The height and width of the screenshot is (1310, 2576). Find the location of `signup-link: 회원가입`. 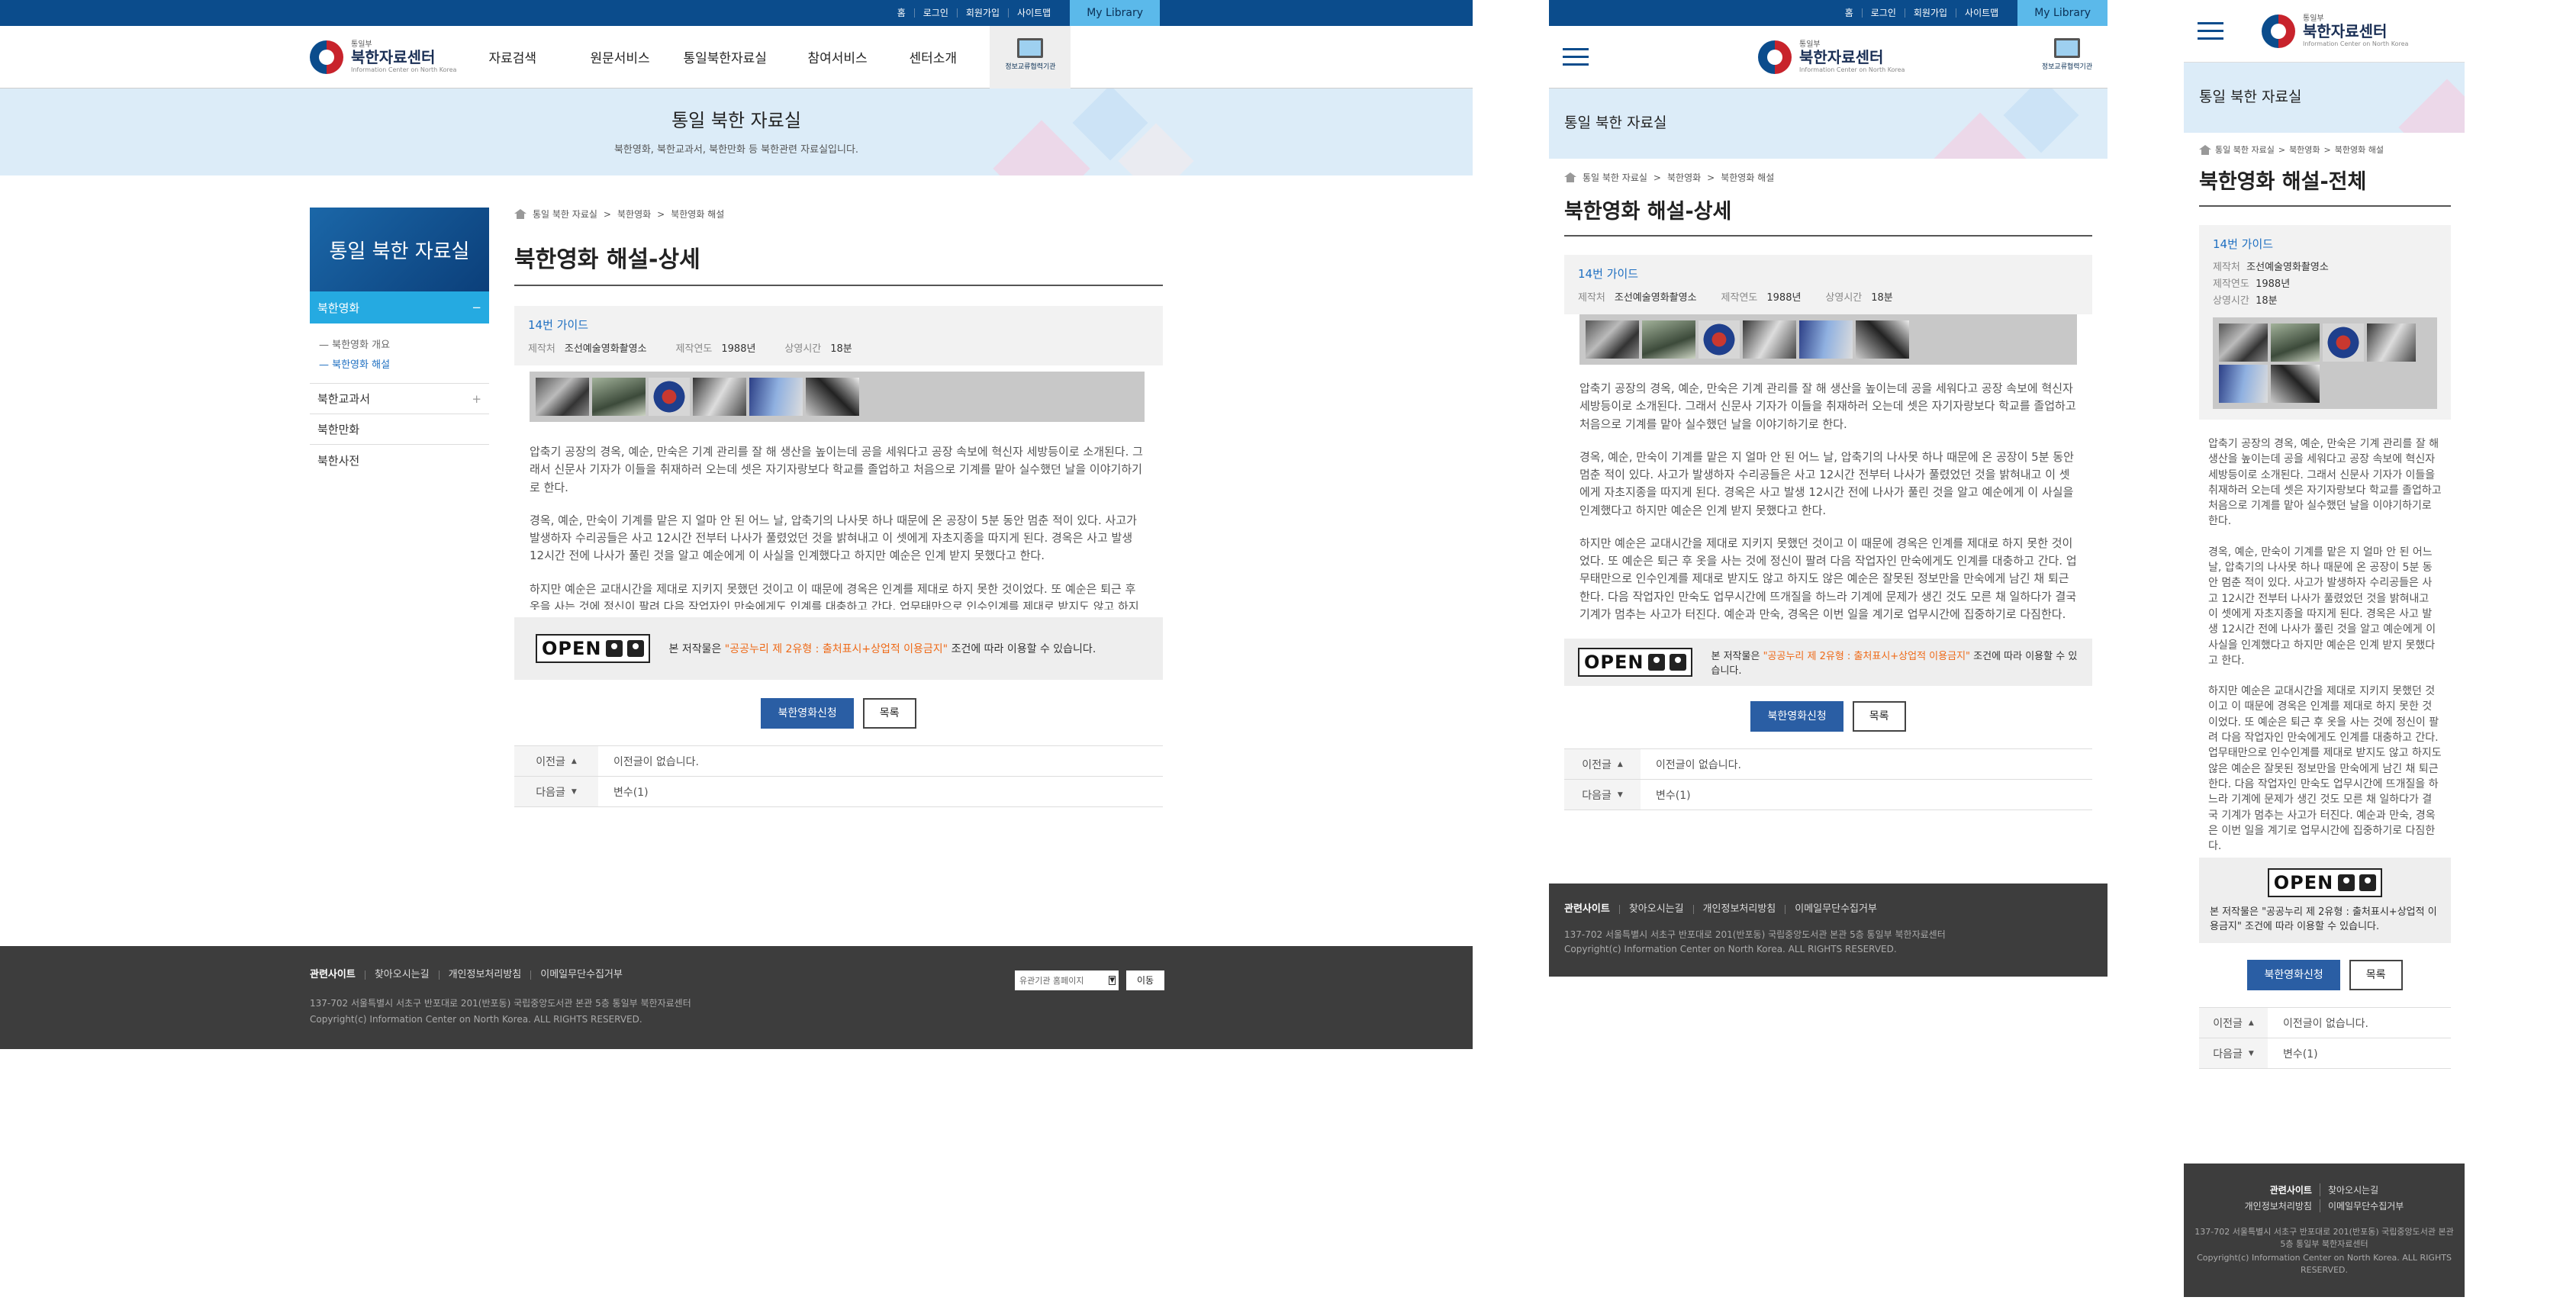

signup-link: 회원가입 is located at coordinates (983, 13).